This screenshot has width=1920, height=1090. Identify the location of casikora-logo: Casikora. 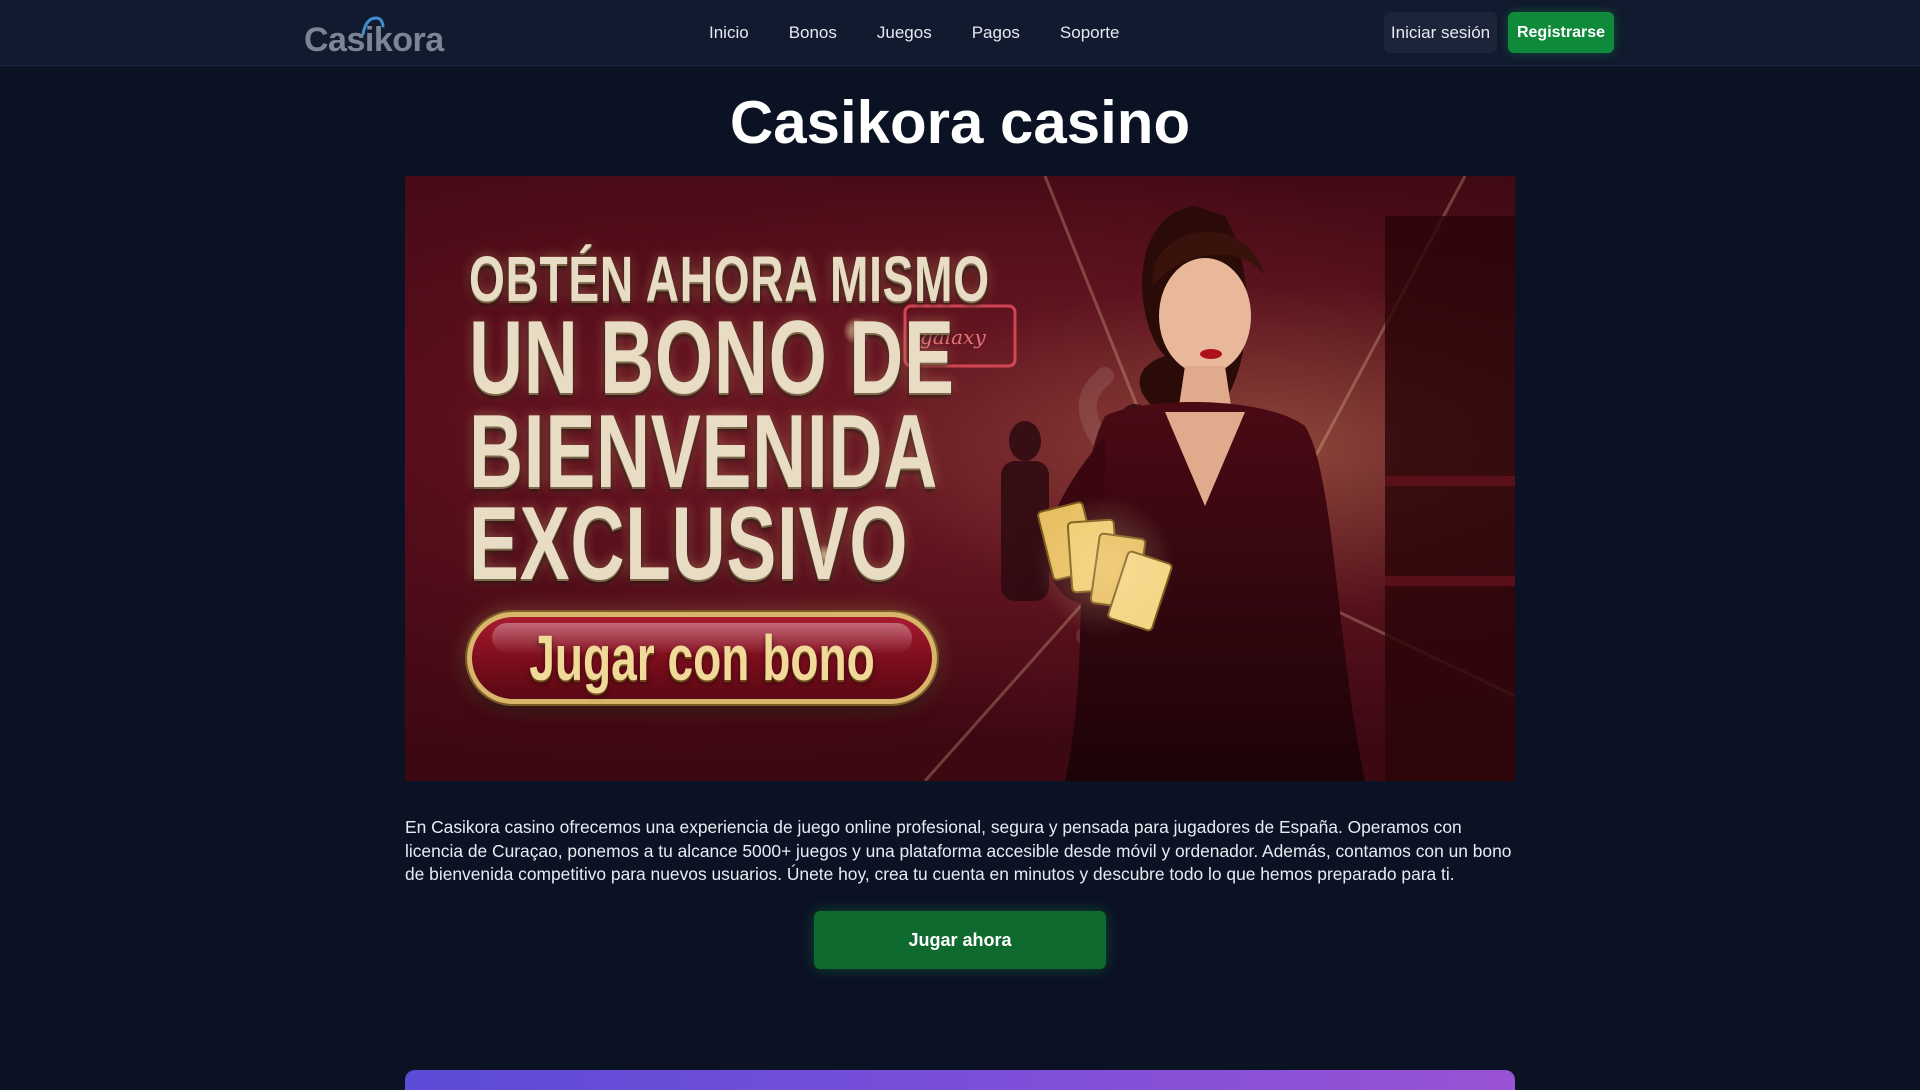
(374, 36).